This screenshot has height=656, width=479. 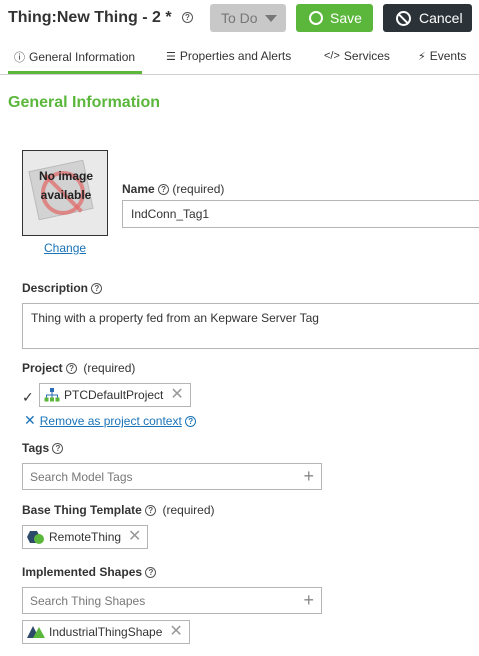 I want to click on project-chip-label: PTCDefaultProject, so click(x=114, y=395).